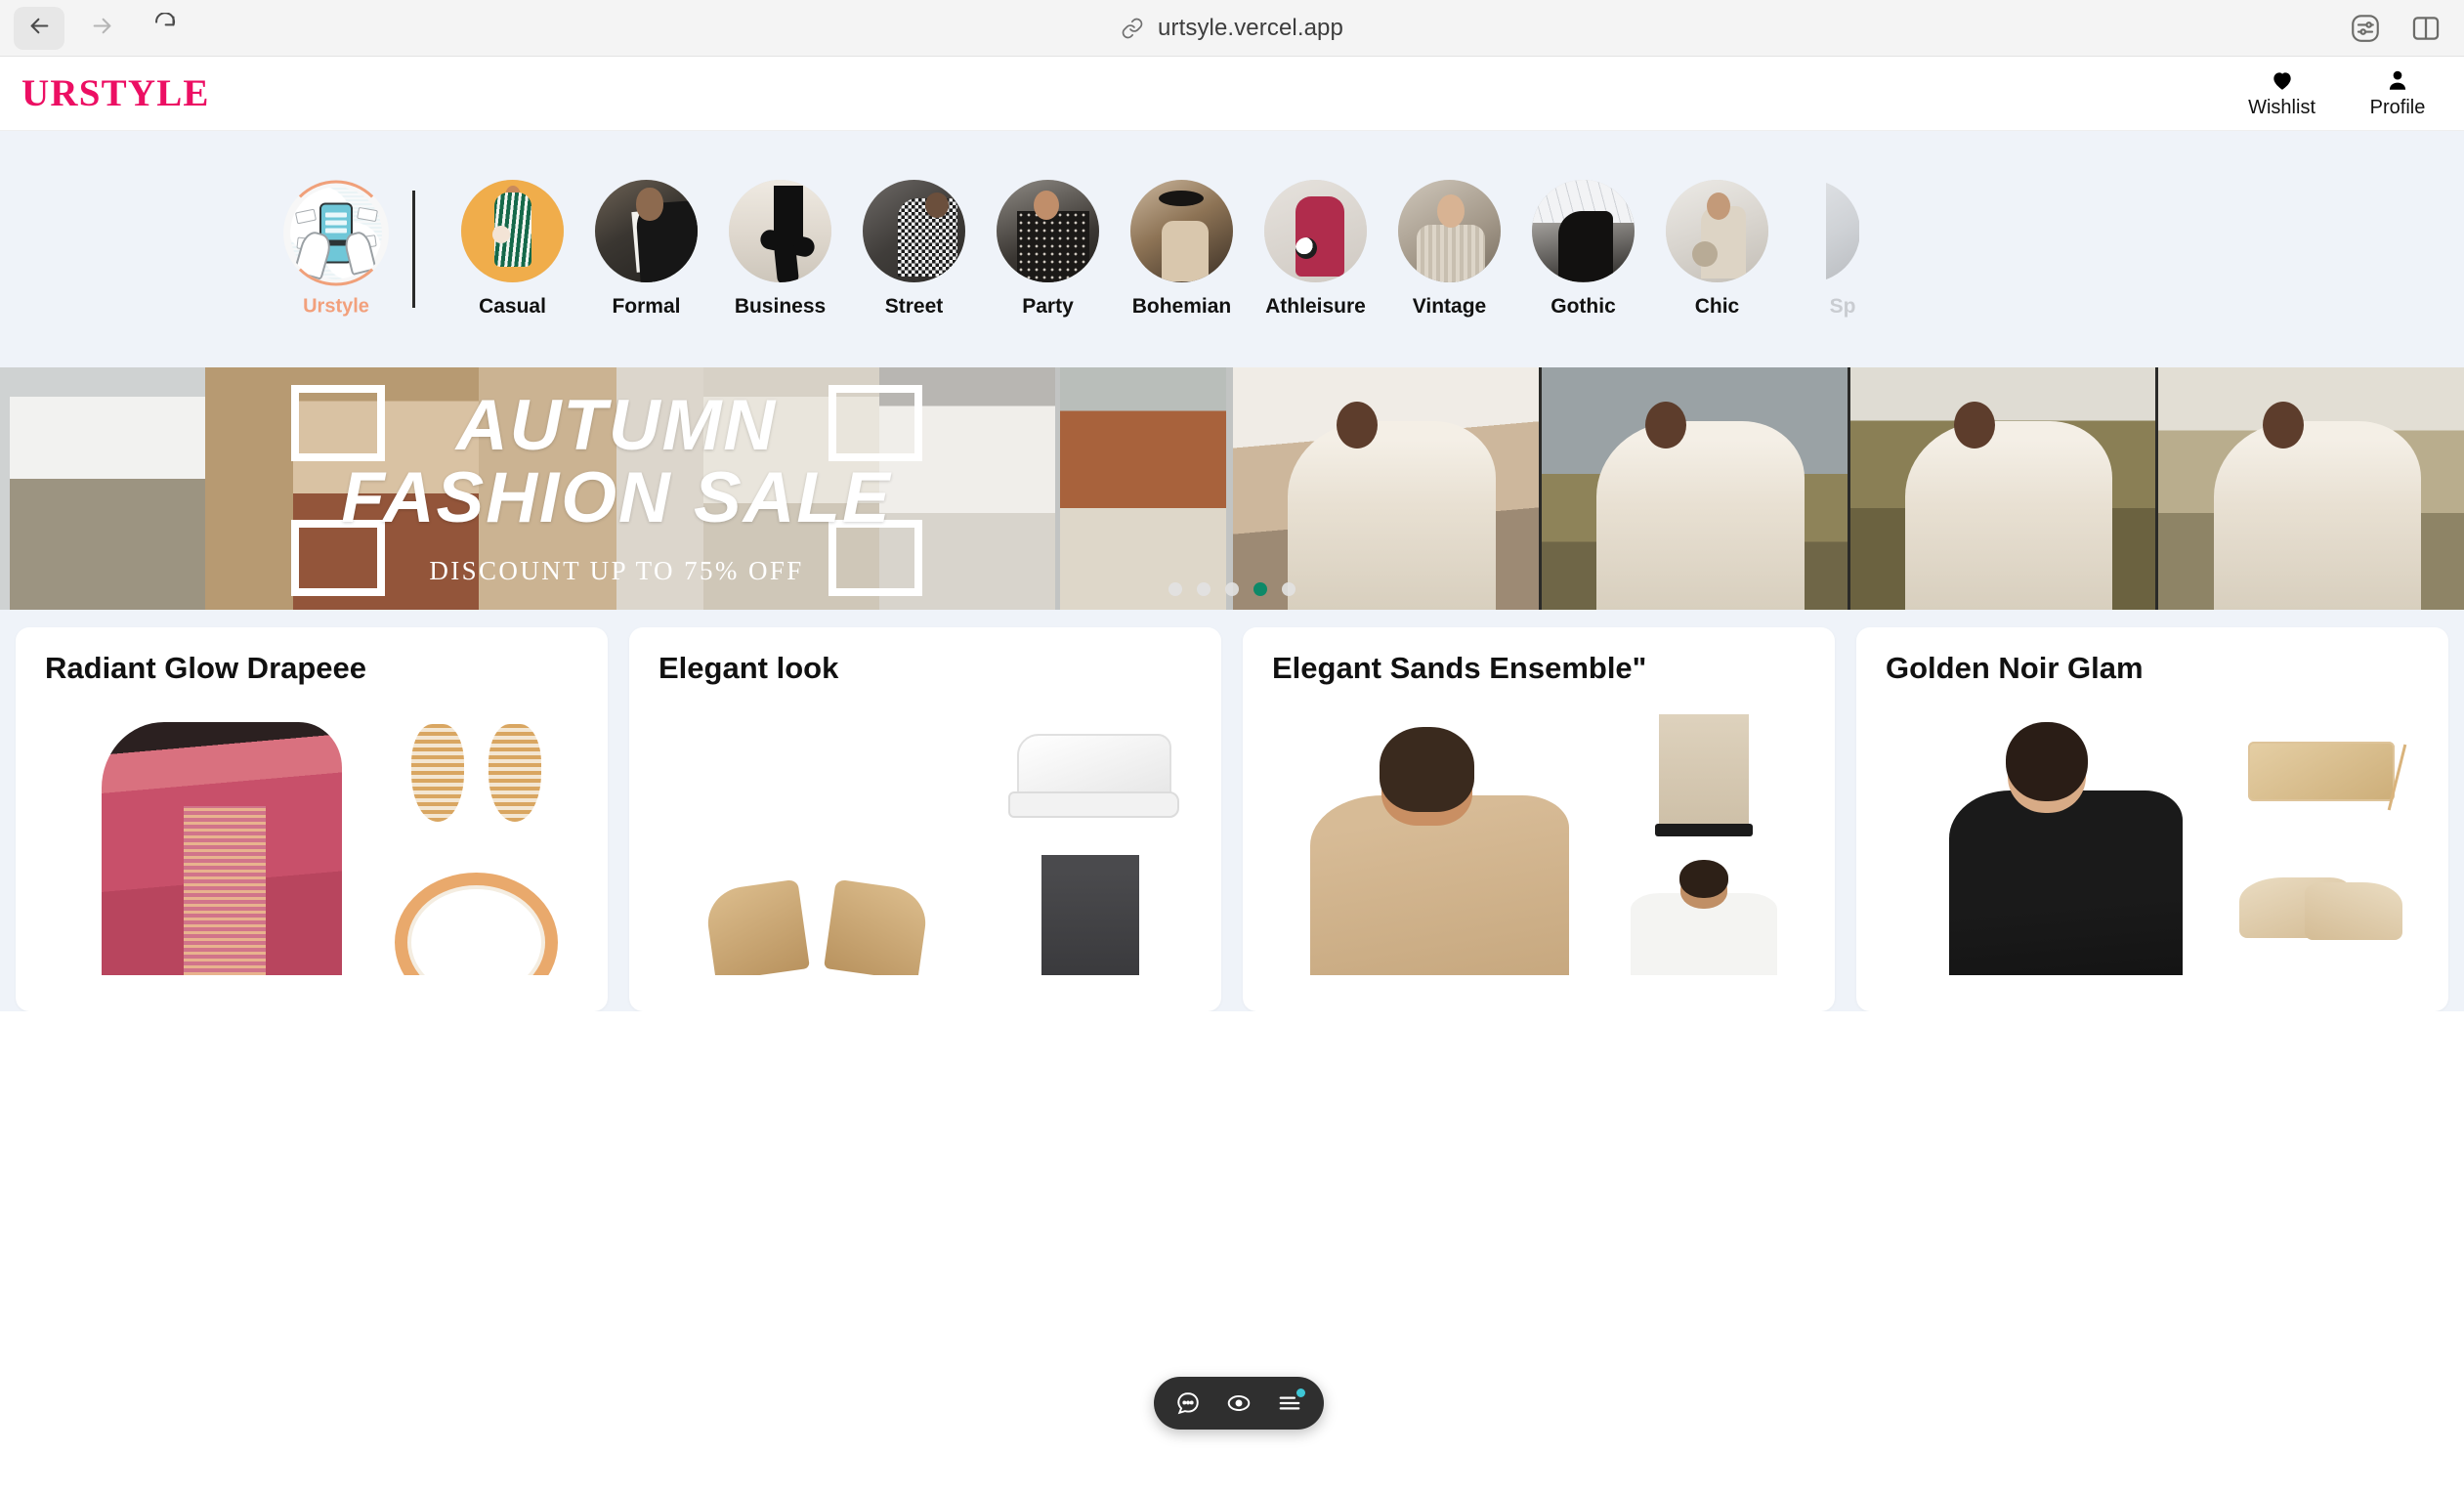  Describe the element at coordinates (1182, 231) in the screenshot. I see `category-thumb-bohemian` at that location.